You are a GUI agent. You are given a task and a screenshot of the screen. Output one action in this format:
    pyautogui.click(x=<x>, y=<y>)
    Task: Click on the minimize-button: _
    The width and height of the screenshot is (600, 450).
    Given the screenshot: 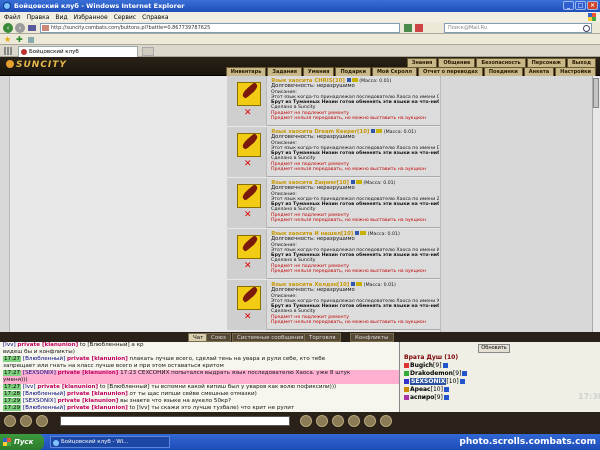 What is the action you would take?
    pyautogui.click(x=568, y=5)
    